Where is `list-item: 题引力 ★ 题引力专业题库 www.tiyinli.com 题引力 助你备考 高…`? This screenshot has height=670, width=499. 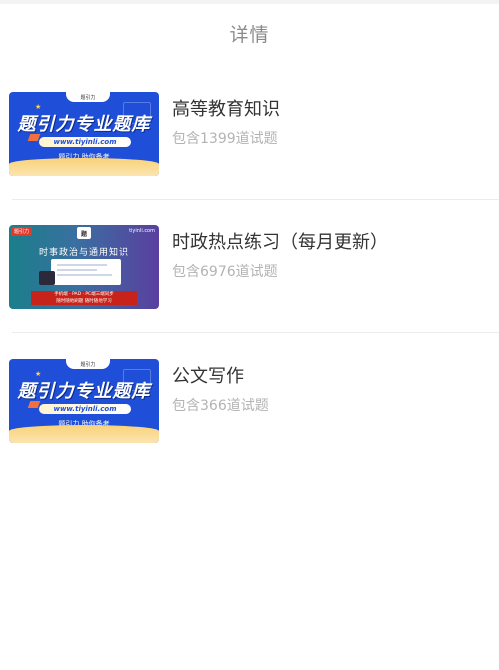
list-item: 题引力 ★ 题引力专业题库 www.tiyinli.com 题引力 助你备考 高… is located at coordinates (249, 134).